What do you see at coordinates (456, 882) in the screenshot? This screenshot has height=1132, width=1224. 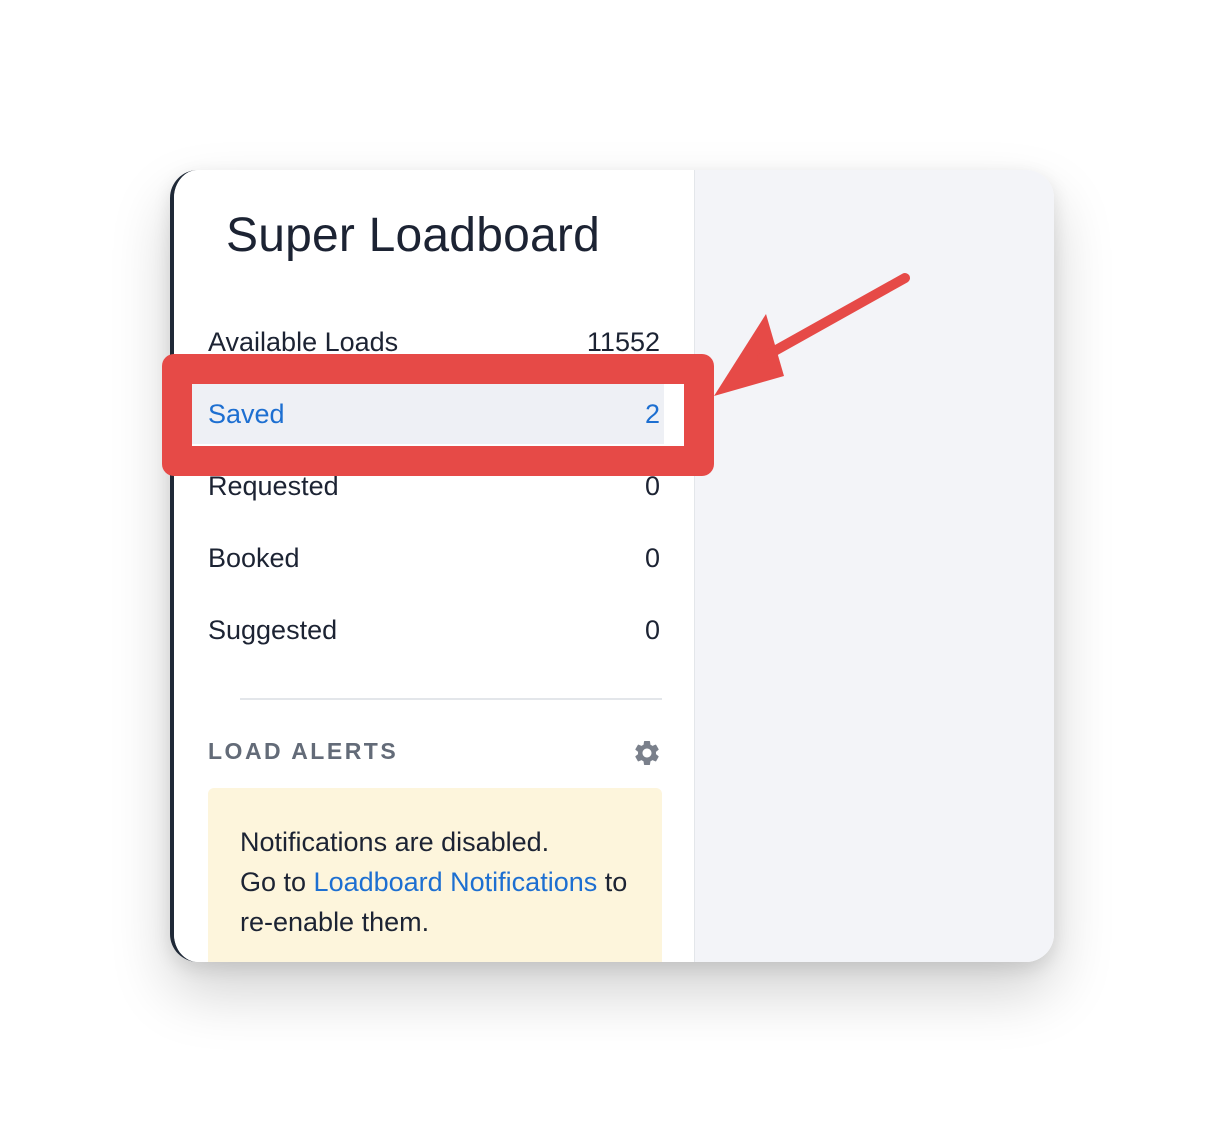 I see `loadboard-notifications-link: Loadboard Notifications` at bounding box center [456, 882].